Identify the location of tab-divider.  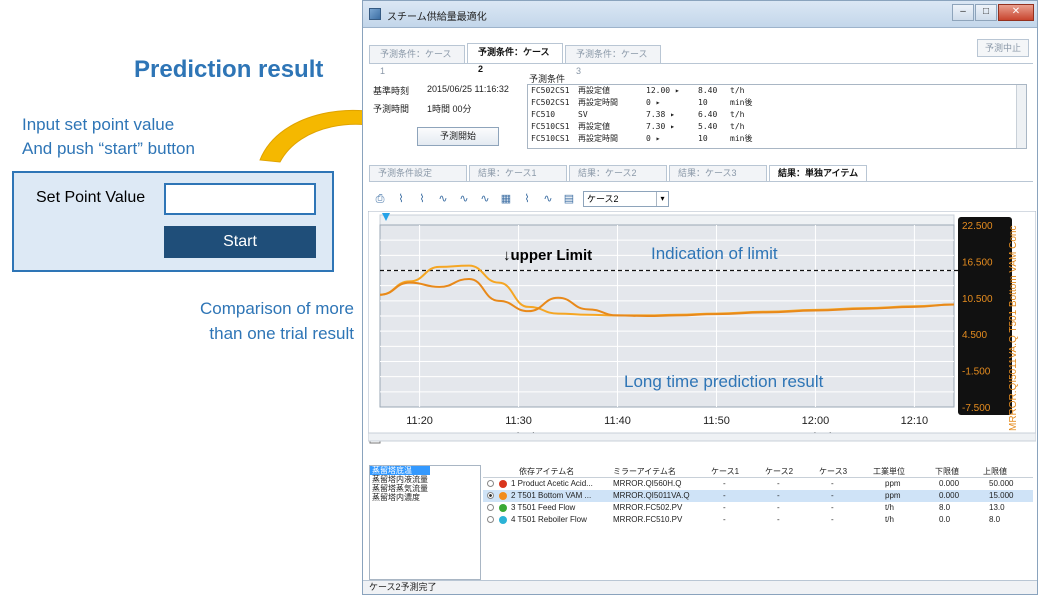
(701, 181).